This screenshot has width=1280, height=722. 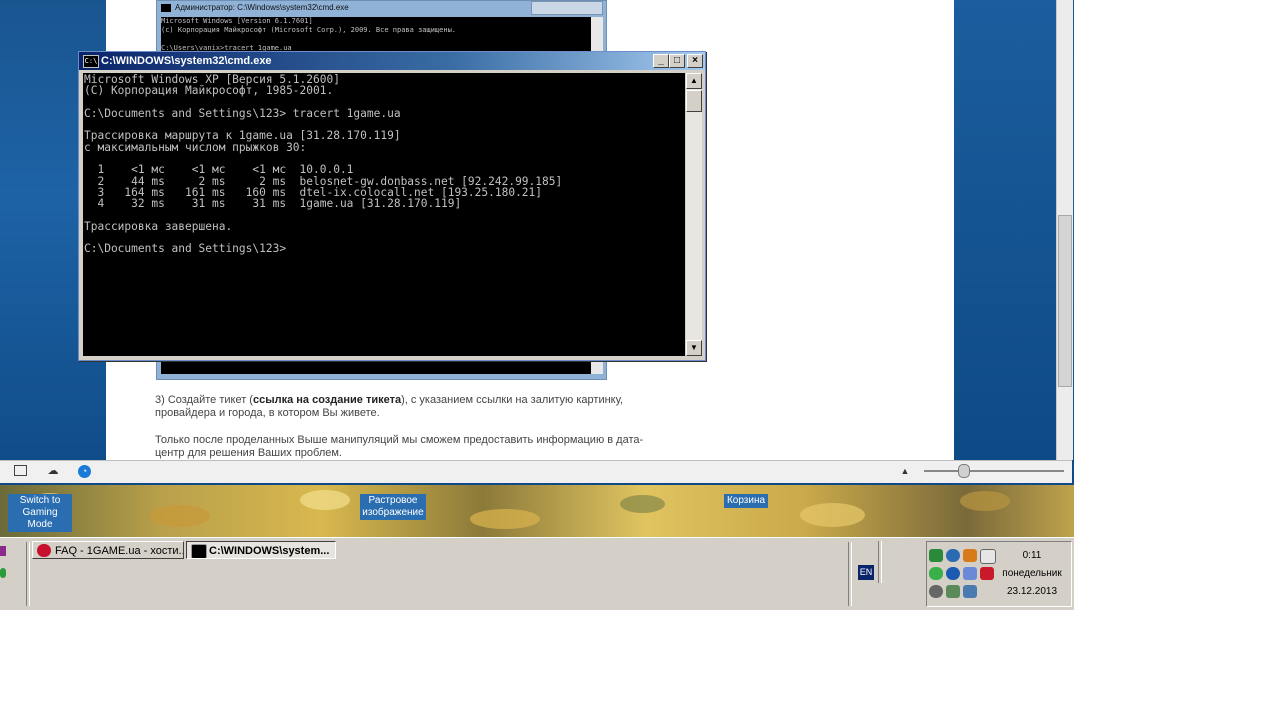 I want to click on minimize-button: _, so click(x=661, y=61).